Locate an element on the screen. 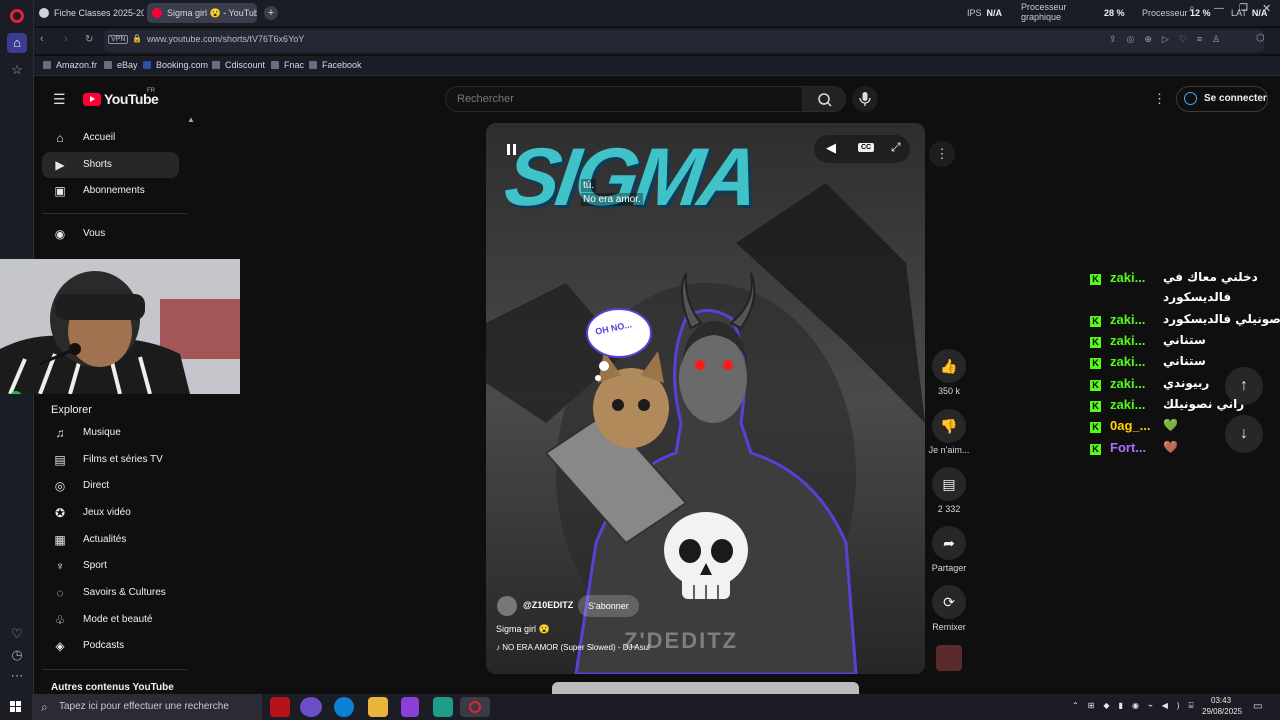 The height and width of the screenshot is (720, 1280). search-button is located at coordinates (824, 99).